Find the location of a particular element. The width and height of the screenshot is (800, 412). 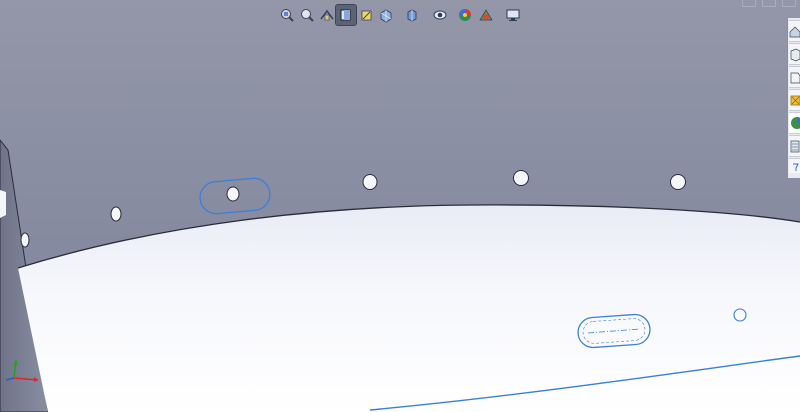

close-icon is located at coordinates (789, 3).